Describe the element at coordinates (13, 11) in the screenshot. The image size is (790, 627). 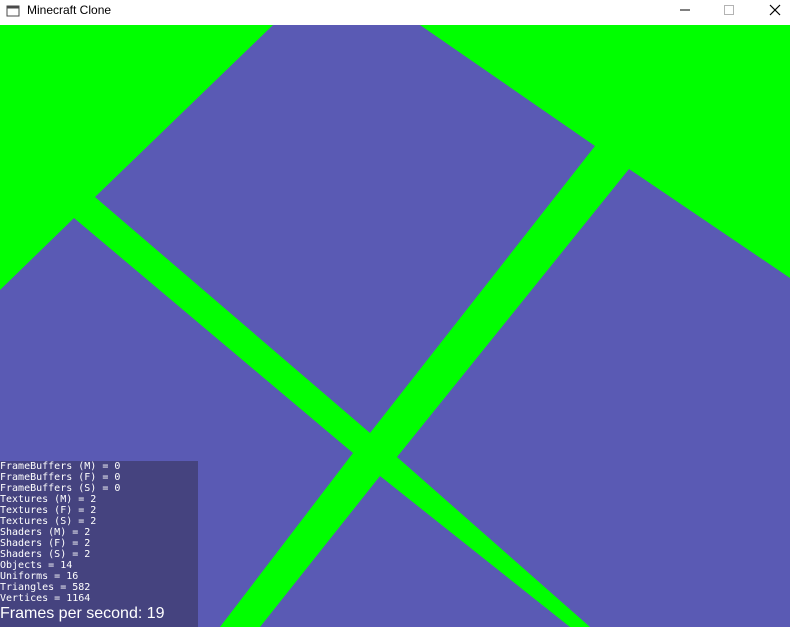
I see `app-window-icon` at that location.